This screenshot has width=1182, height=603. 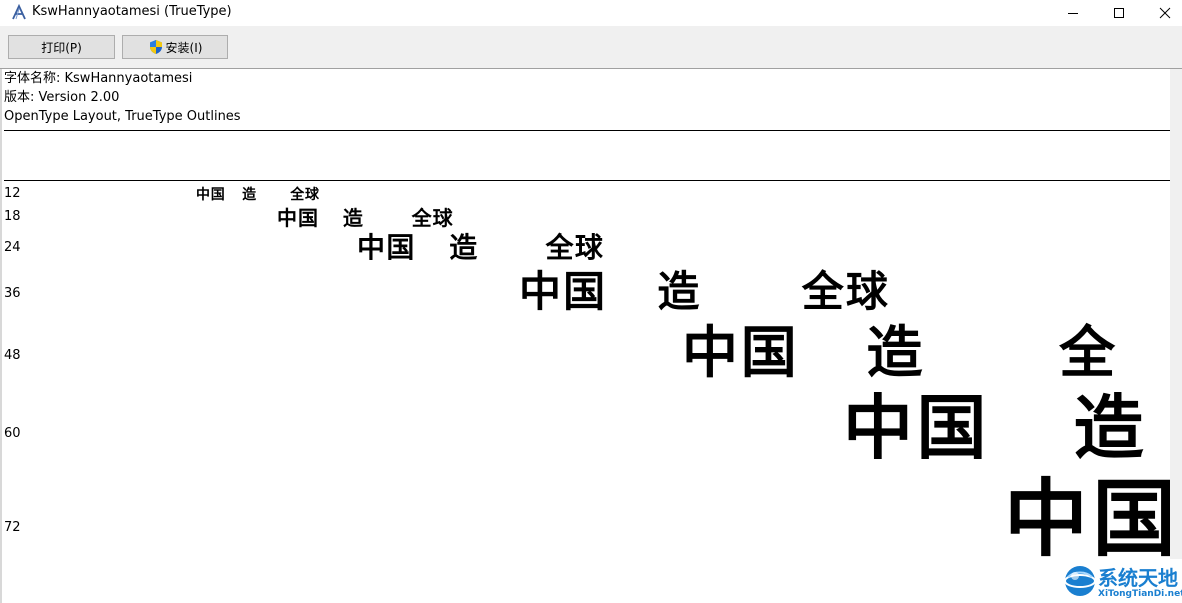 I want to click on uac-shield-icon, so click(x=155, y=47).